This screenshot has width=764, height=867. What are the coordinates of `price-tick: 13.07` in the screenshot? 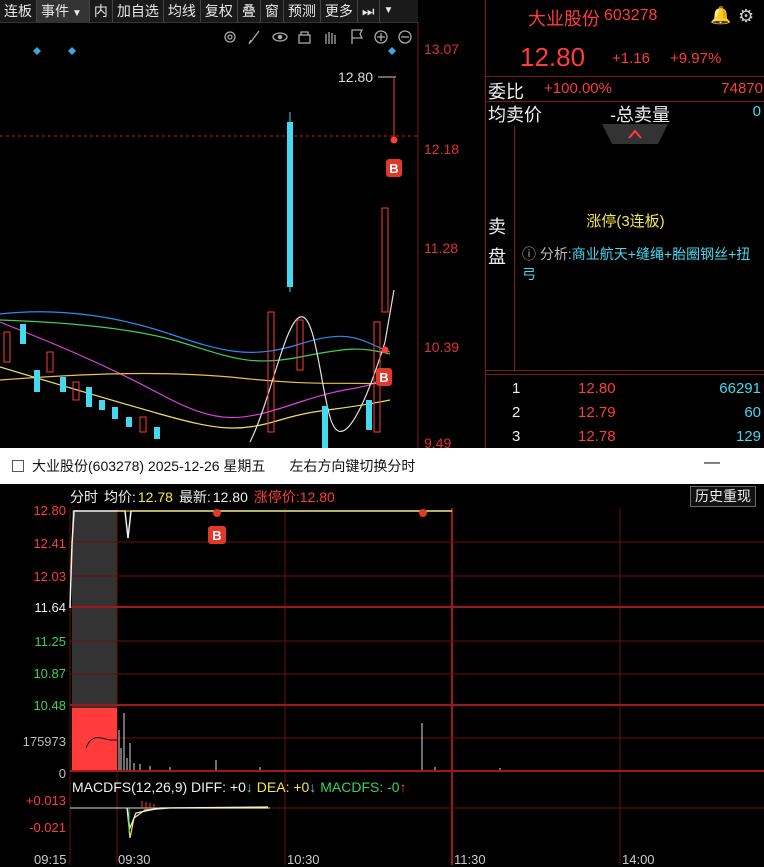 It's located at (441, 49).